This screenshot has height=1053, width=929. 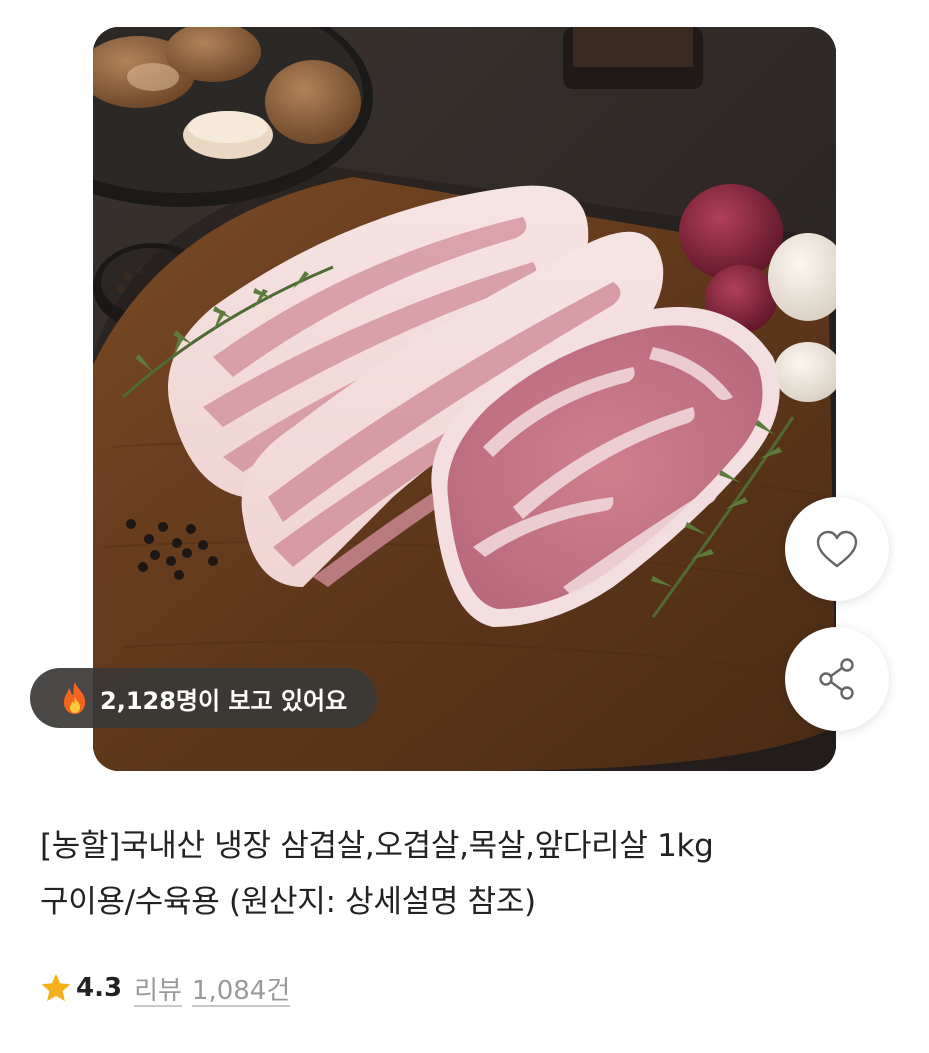 I want to click on product-title-line-1: [농할]국내산 냉장 삼겹살,오겹살,목살,앞다리살 1kg, so click(x=377, y=846).